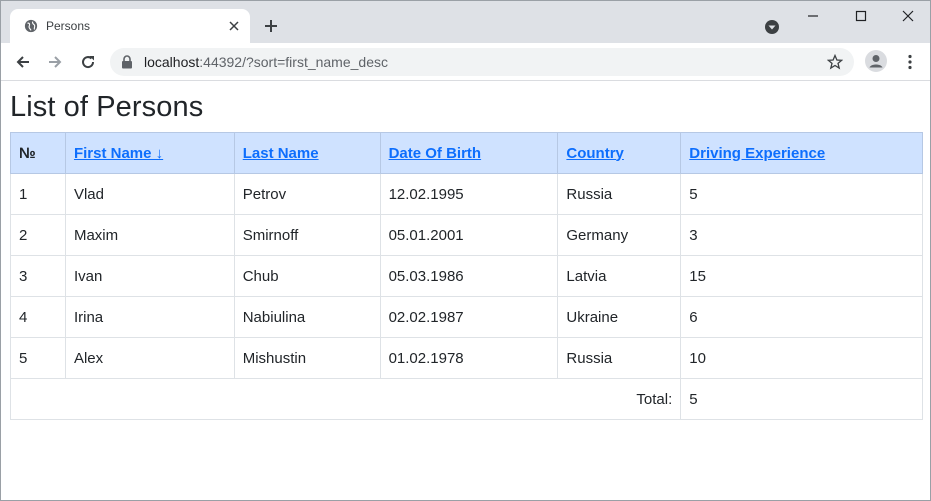 This screenshot has width=931, height=501. What do you see at coordinates (88, 62) in the screenshot?
I see `reload-icon` at bounding box center [88, 62].